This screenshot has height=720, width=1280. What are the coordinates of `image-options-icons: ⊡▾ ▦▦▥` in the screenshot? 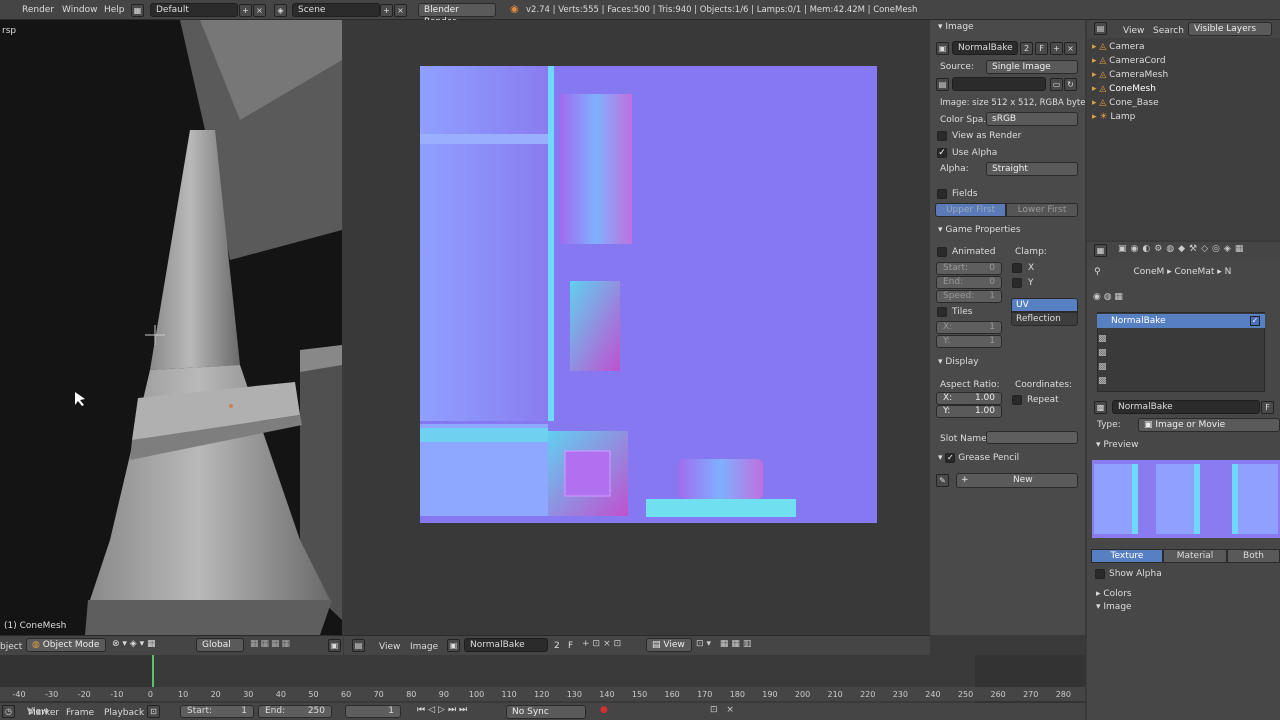 It's located at (725, 644).